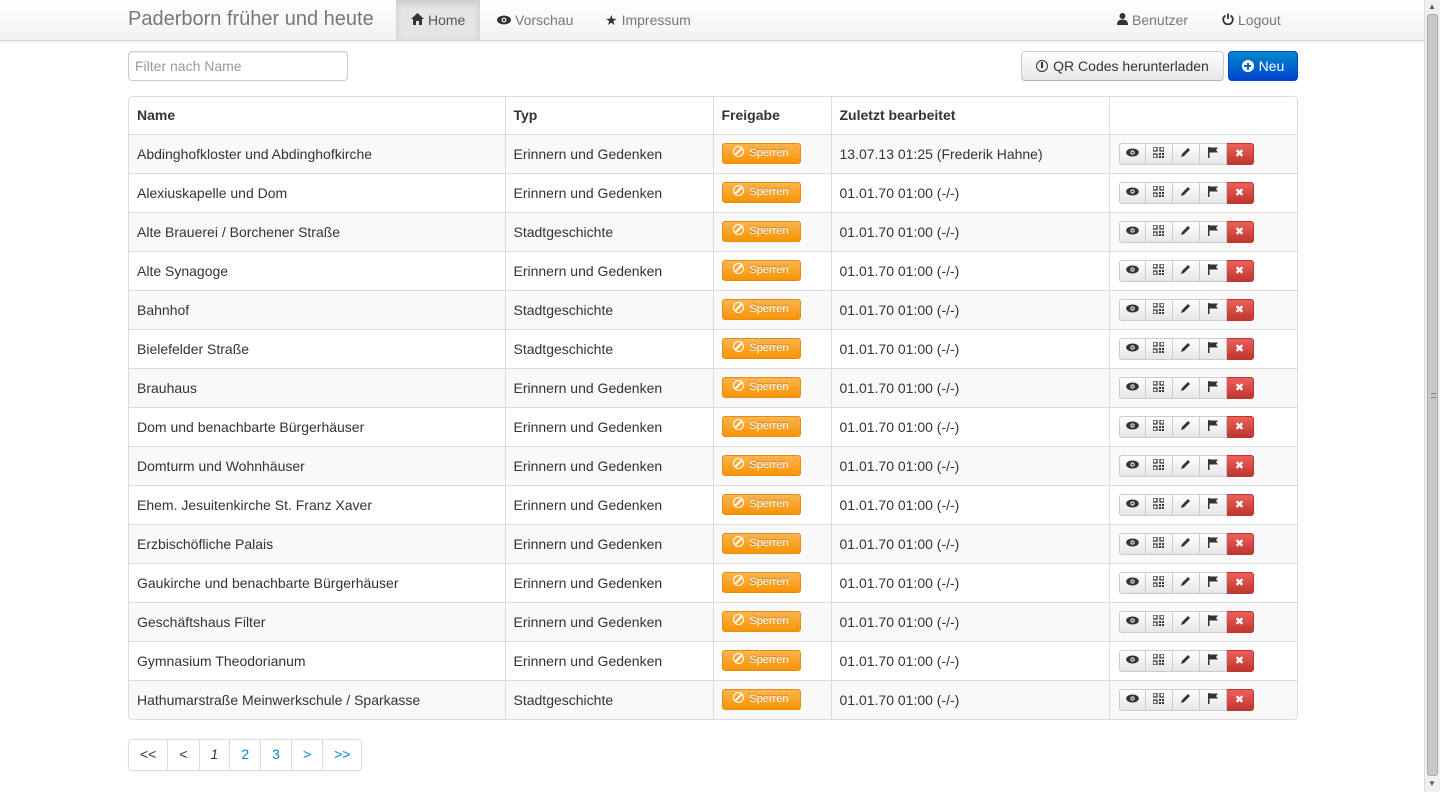 The height and width of the screenshot is (792, 1440). Describe the element at coordinates (317, 115) in the screenshot. I see `header-name: Name` at that location.